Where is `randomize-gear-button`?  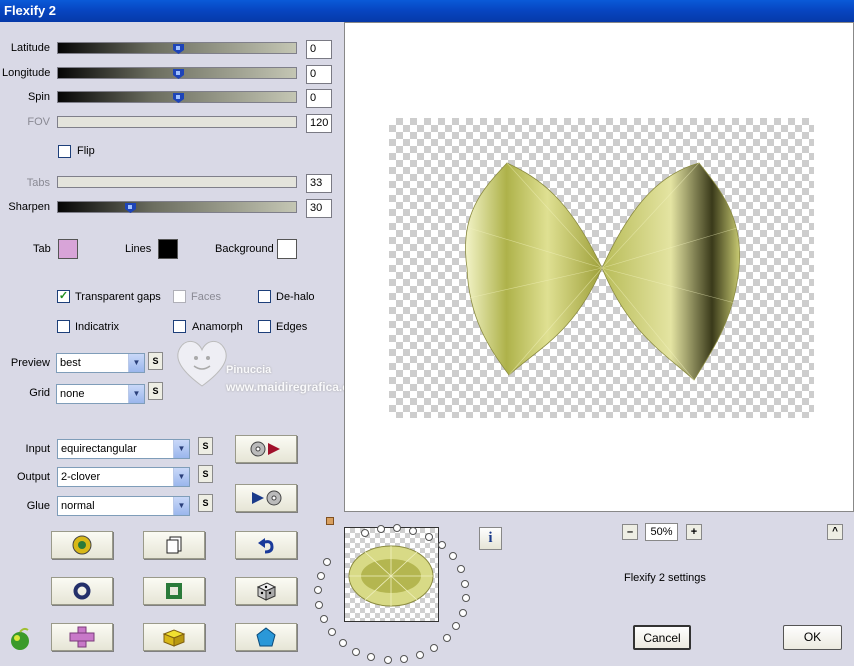
randomize-gear-button is located at coordinates (82, 545).